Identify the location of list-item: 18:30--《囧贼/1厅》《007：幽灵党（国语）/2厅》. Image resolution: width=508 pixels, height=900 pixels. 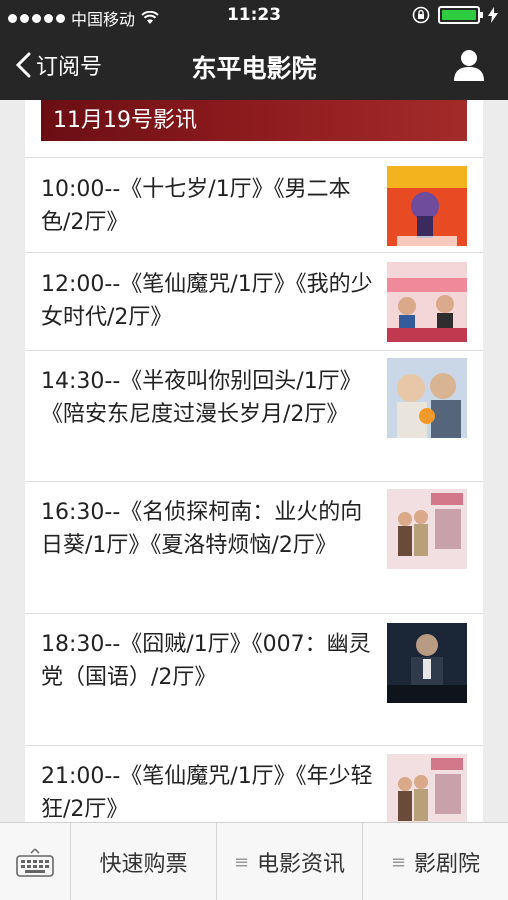
(254, 679).